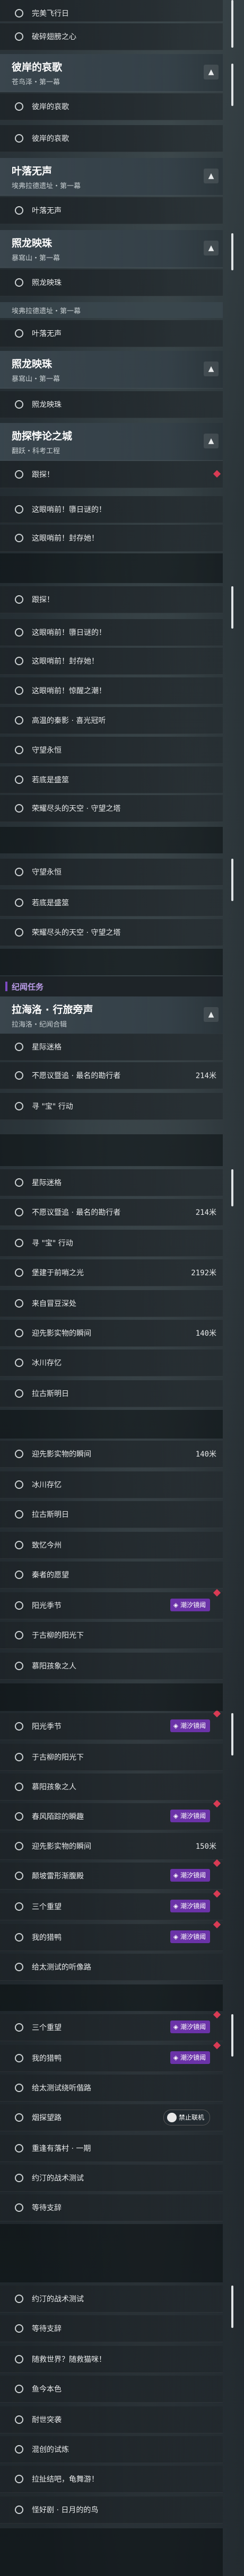 The image size is (244, 2576). What do you see at coordinates (112, 1967) in the screenshot?
I see `quest-item: 给太测试的听像路` at bounding box center [112, 1967].